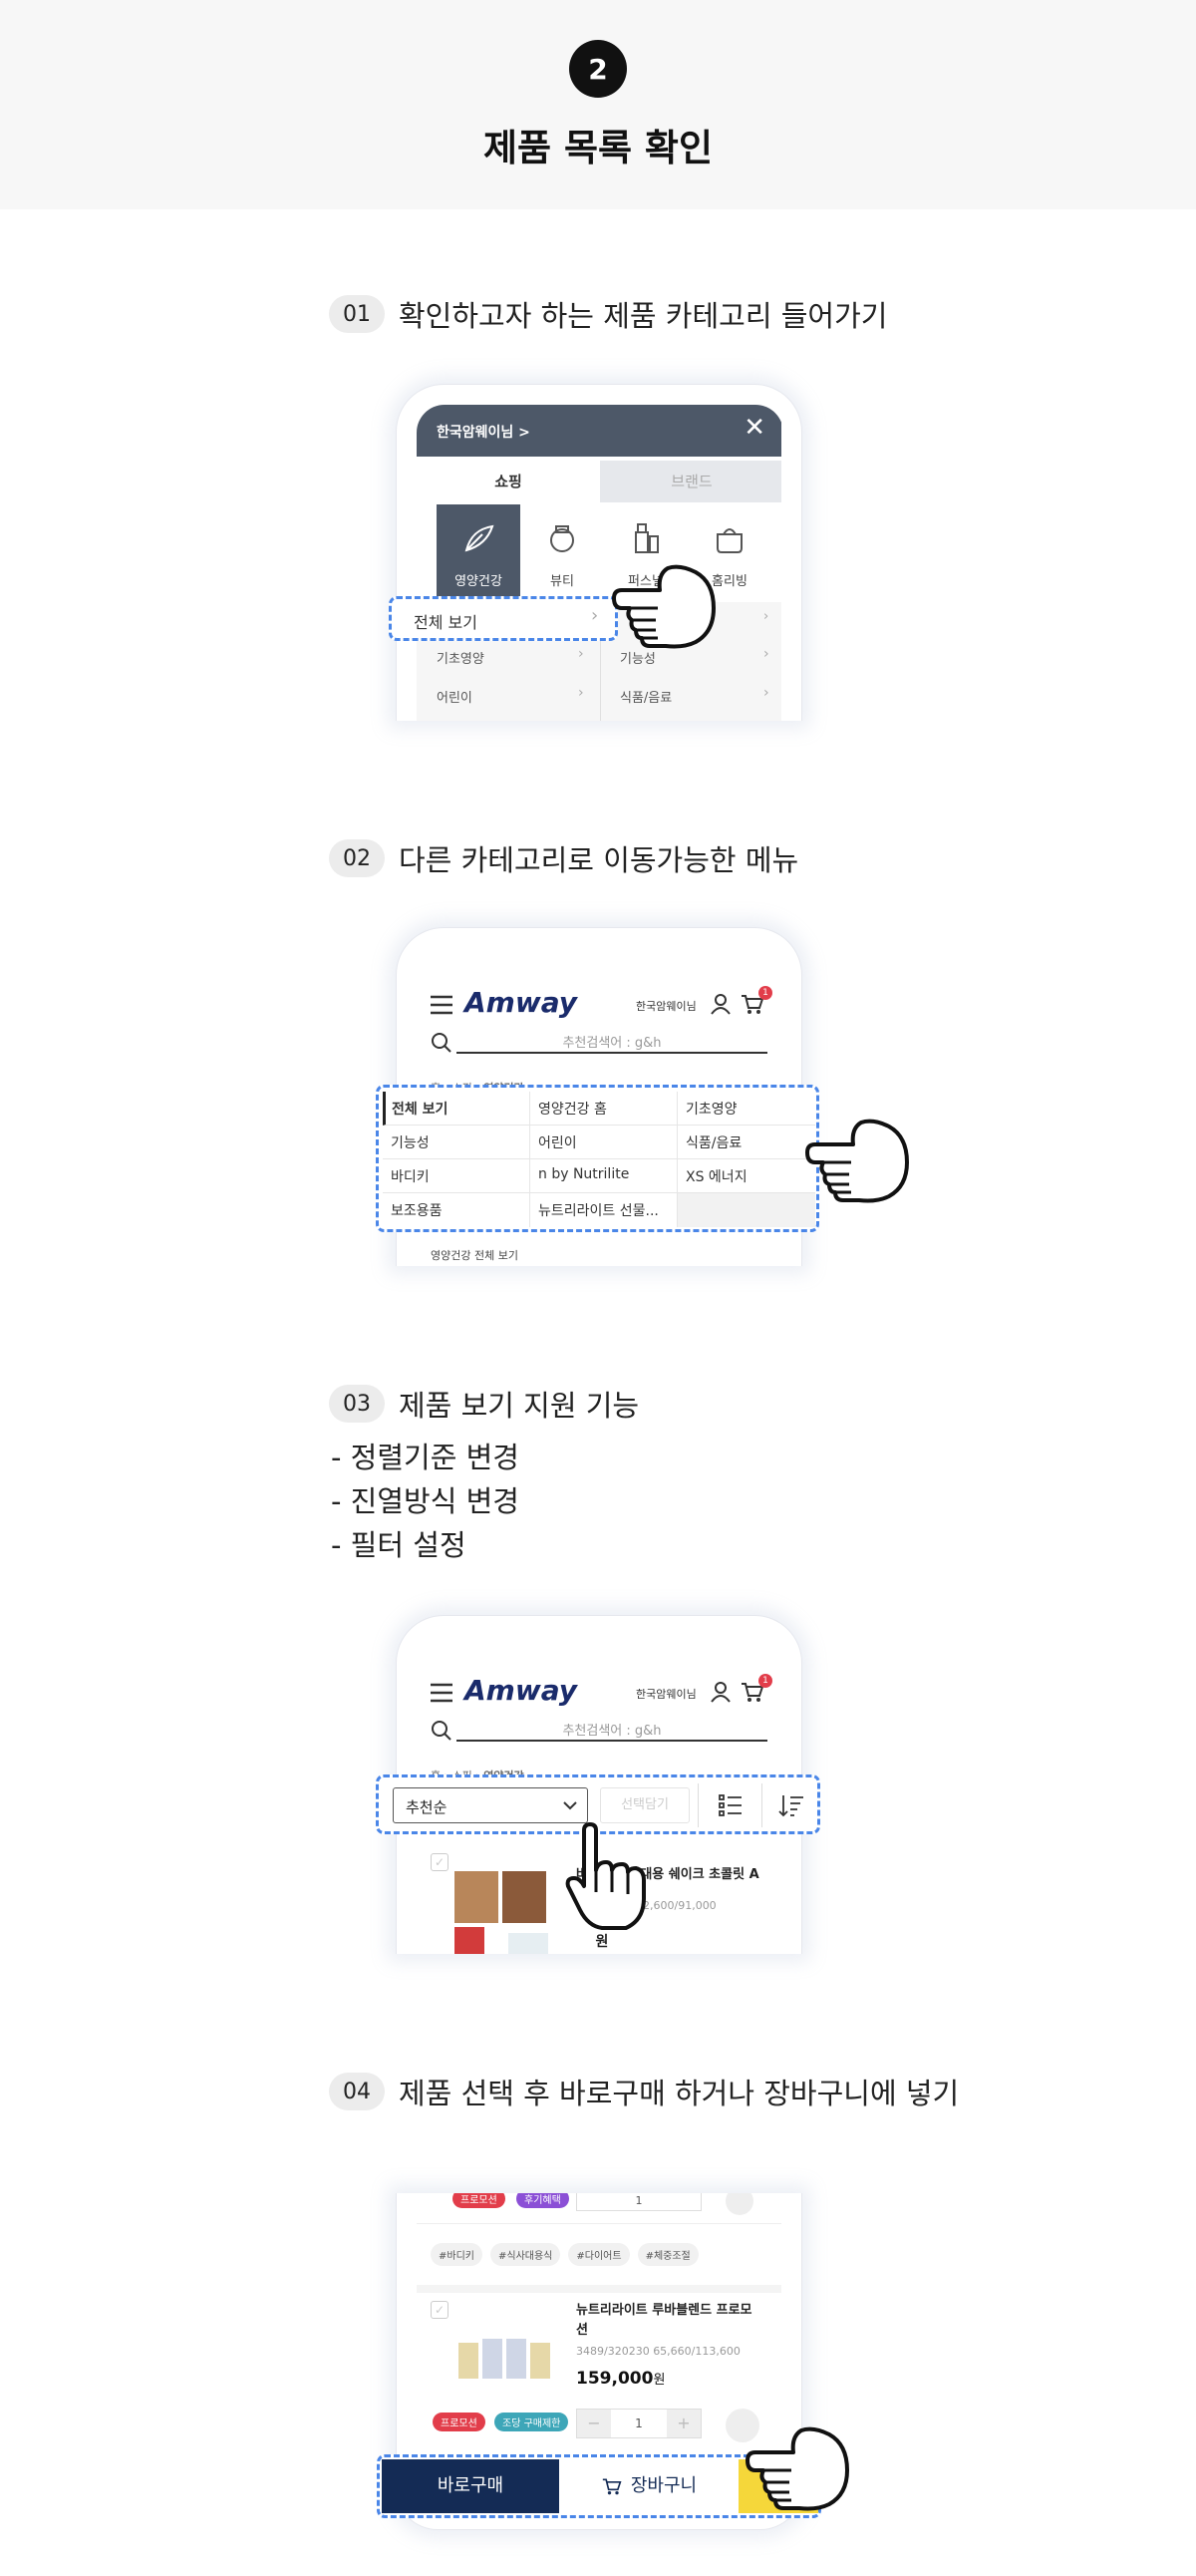 The height and width of the screenshot is (2576, 1196). I want to click on submenu-item: 어린이, so click(454, 696).